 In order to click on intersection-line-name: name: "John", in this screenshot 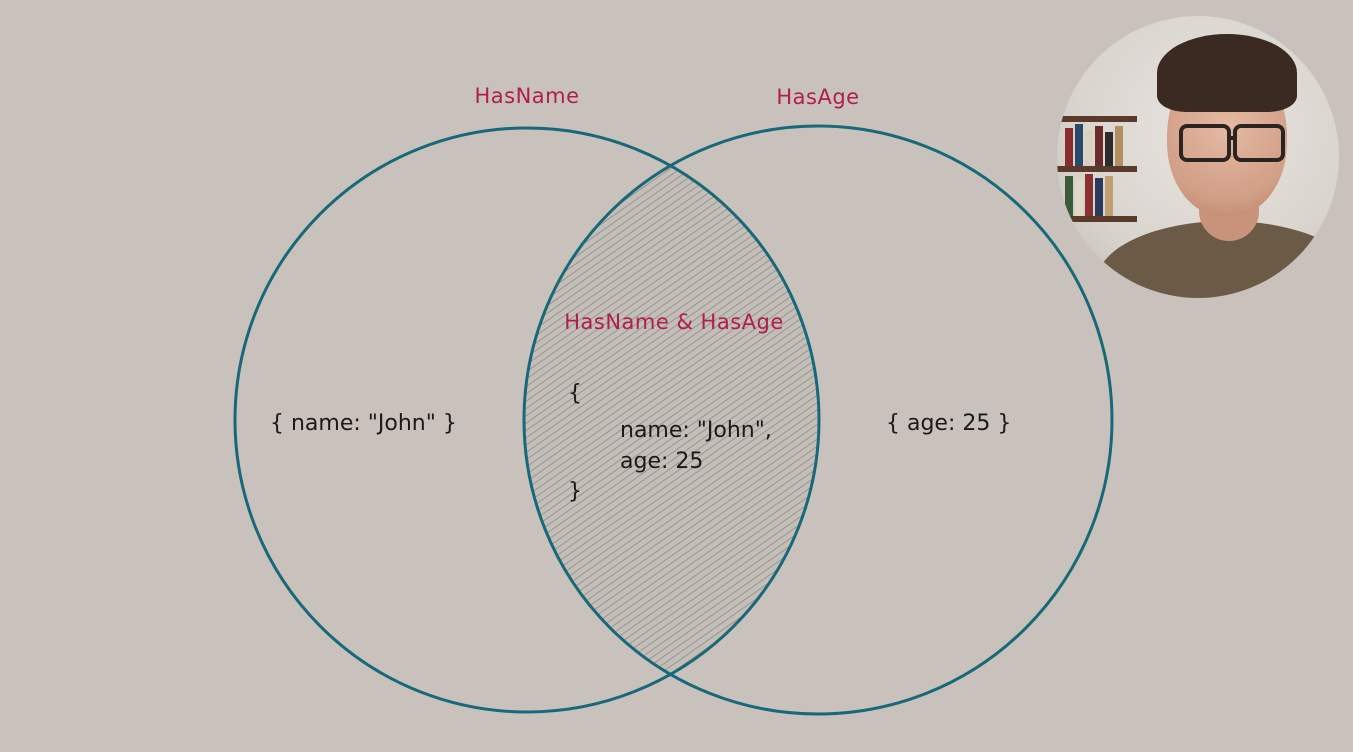, I will do `click(696, 430)`.